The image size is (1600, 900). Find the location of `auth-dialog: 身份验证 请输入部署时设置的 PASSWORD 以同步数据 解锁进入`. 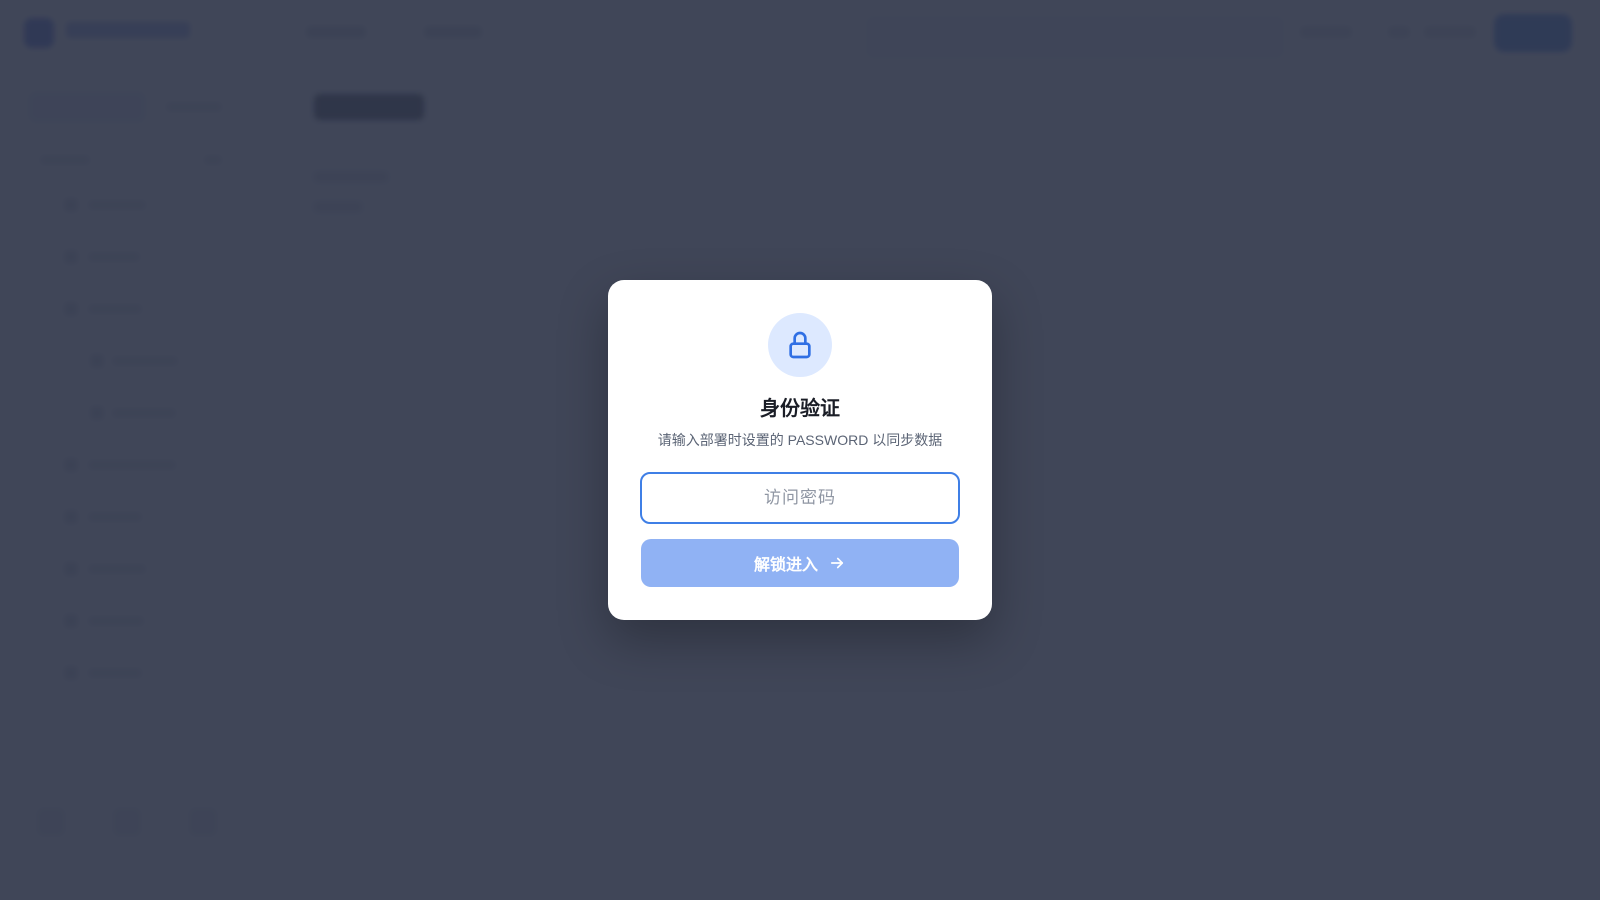

auth-dialog: 身份验证 请输入部署时设置的 PASSWORD 以同步数据 解锁进入 is located at coordinates (800, 450).